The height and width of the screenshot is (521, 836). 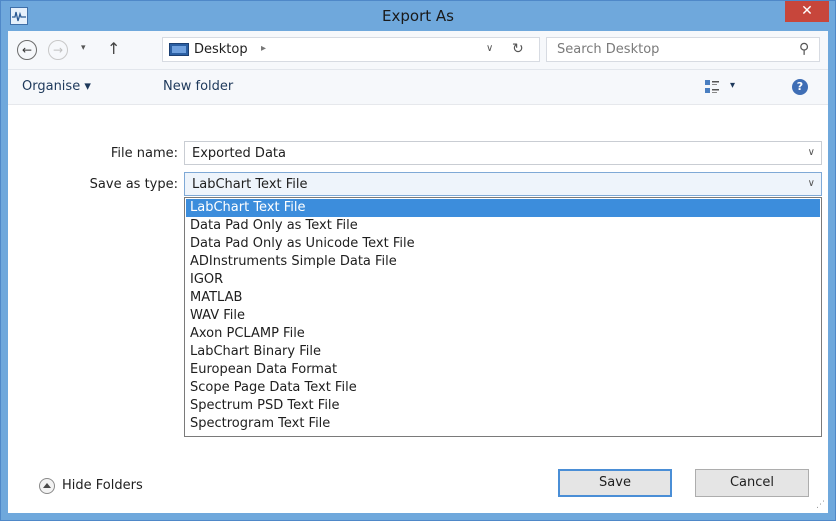 What do you see at coordinates (804, 49) in the screenshot?
I see `search-icon: ⚲` at bounding box center [804, 49].